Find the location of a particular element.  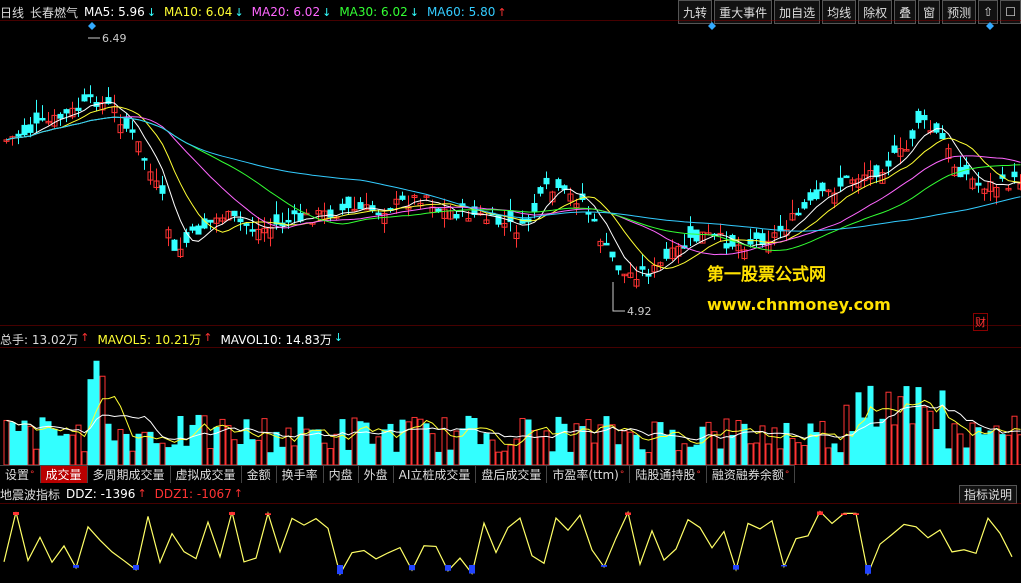

tab-0: 设置 ° is located at coordinates (20, 474).